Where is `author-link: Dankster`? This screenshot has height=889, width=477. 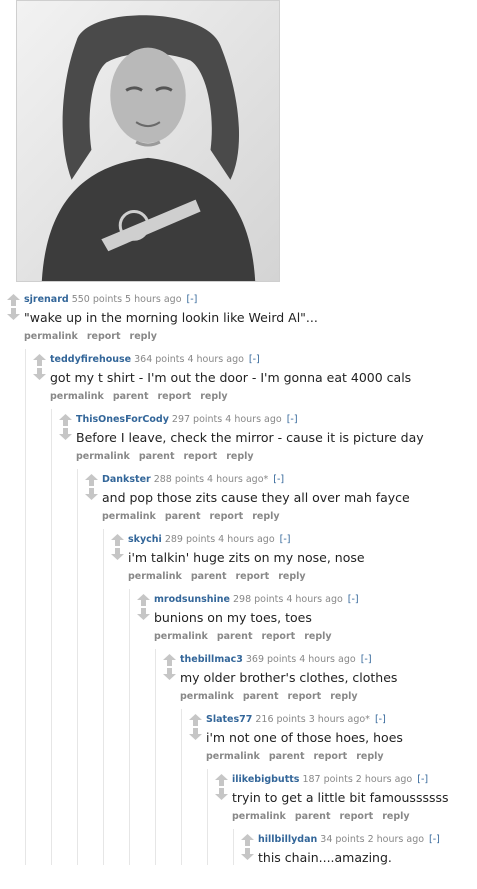
author-link: Dankster is located at coordinates (126, 479).